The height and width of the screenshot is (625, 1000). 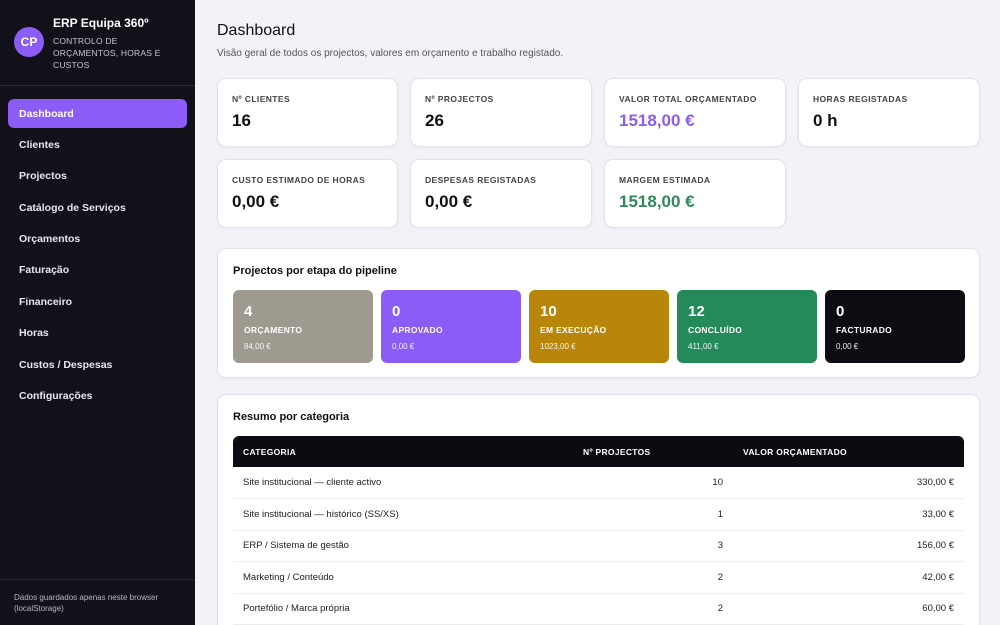 What do you see at coordinates (703, 346) in the screenshot?
I see `stage-value: 411,00 €` at bounding box center [703, 346].